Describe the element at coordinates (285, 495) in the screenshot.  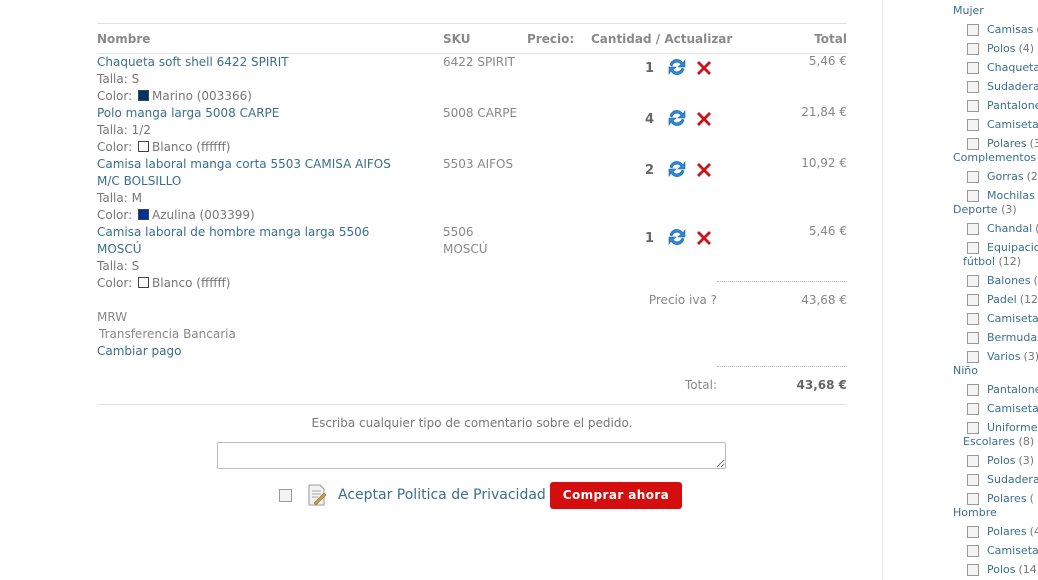
I see `privacy-checkbox` at that location.